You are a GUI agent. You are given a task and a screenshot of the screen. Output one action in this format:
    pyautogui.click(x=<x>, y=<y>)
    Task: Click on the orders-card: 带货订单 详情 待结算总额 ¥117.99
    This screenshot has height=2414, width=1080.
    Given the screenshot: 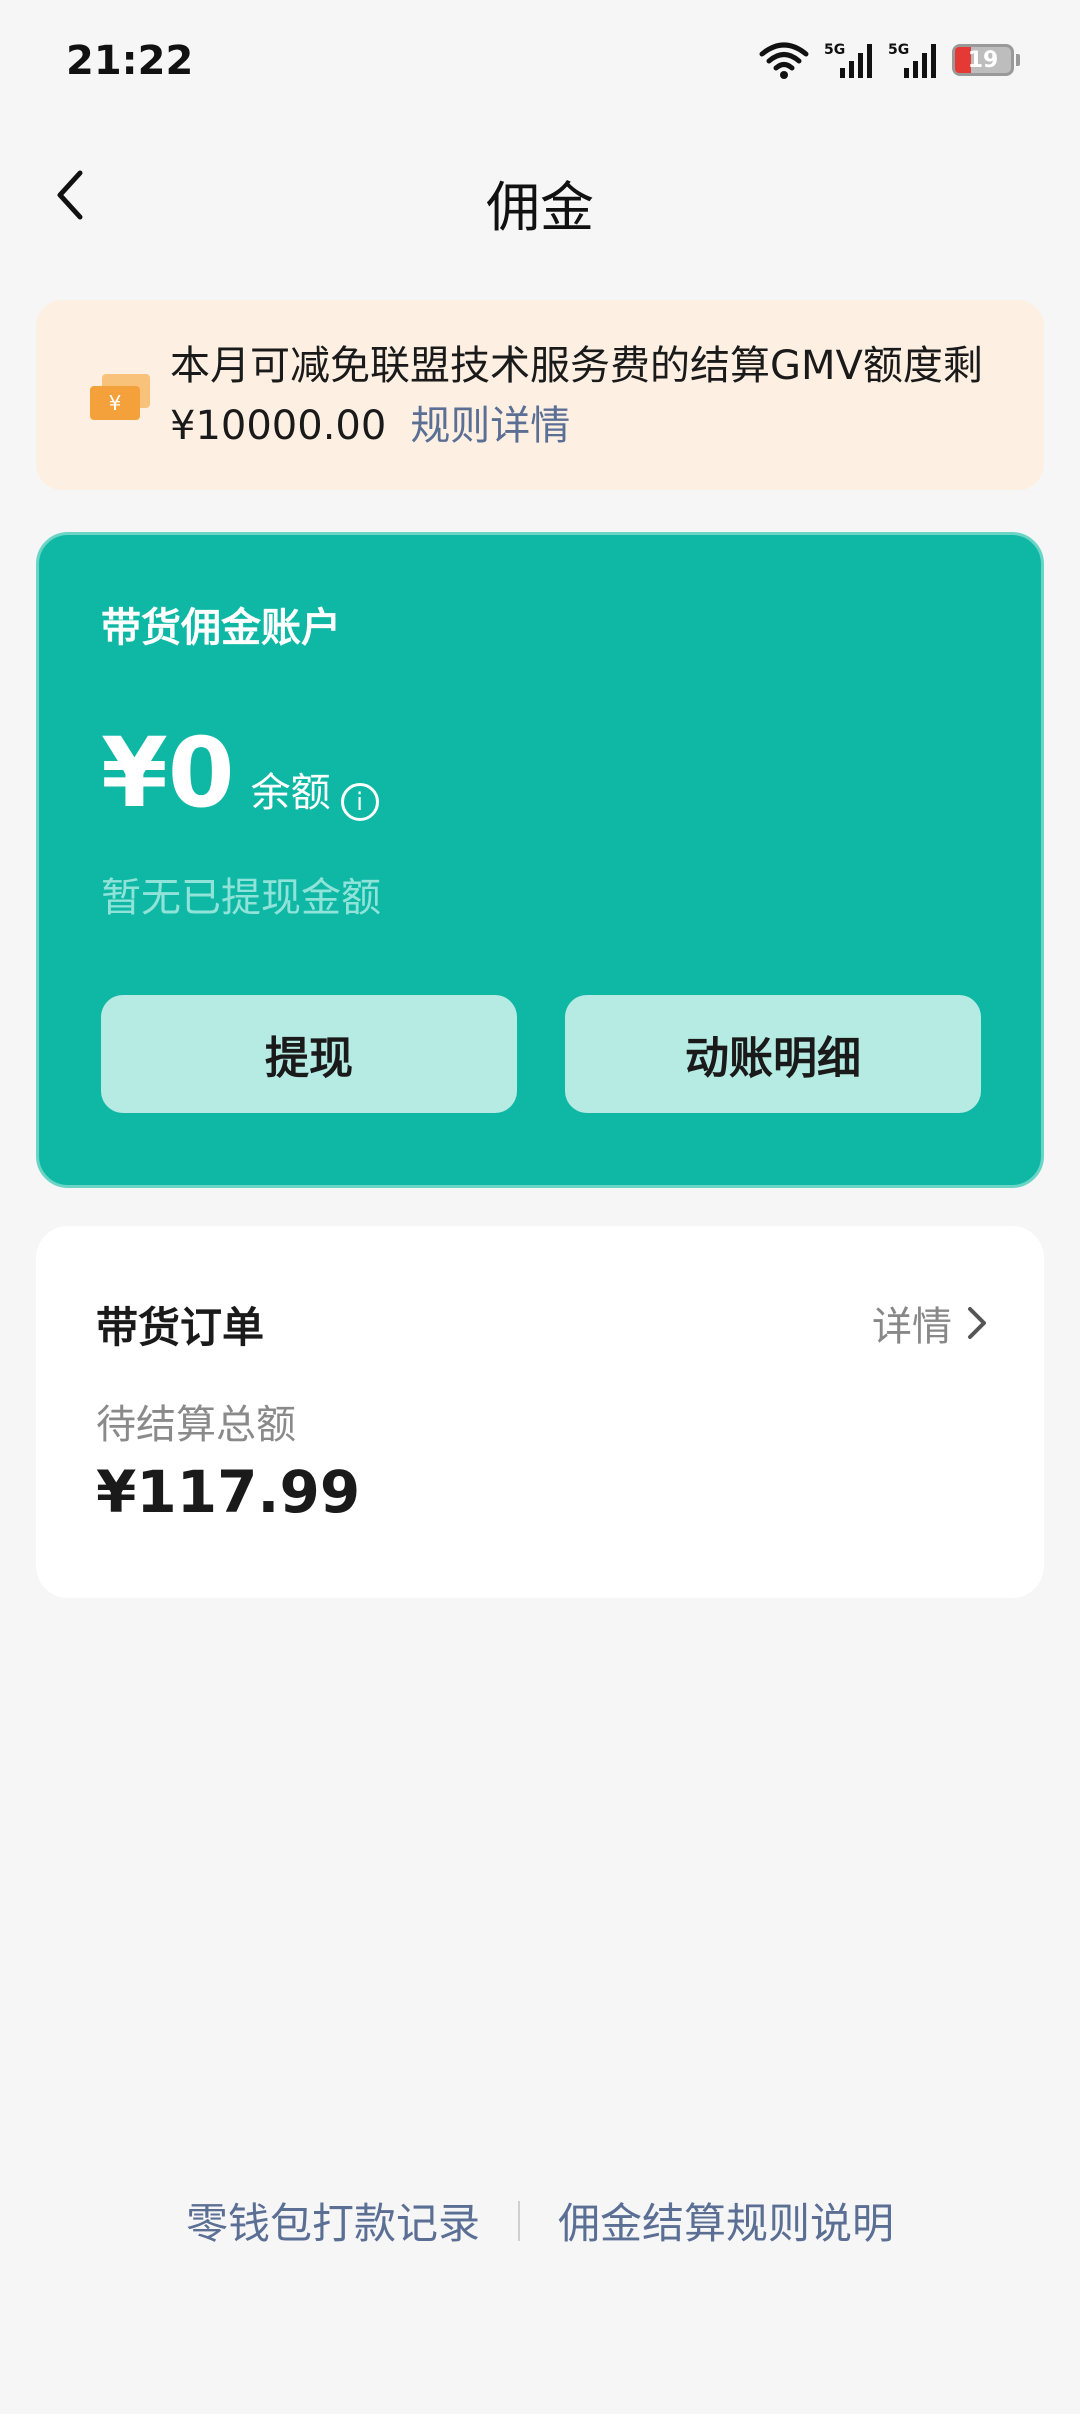 What is the action you would take?
    pyautogui.click(x=540, y=1412)
    